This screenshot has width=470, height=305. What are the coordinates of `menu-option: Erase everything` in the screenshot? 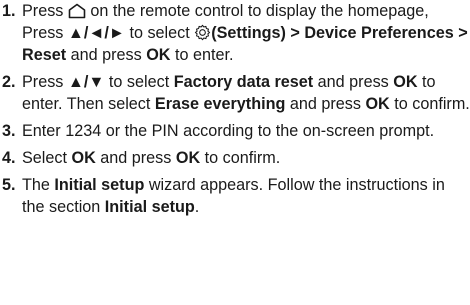 It's located at (220, 104).